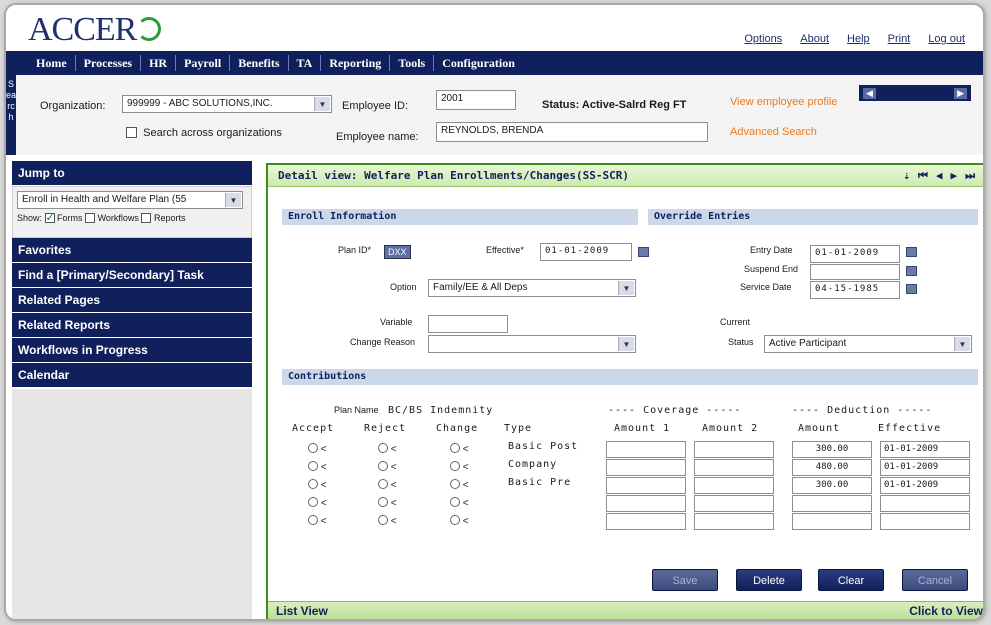 The width and height of the screenshot is (991, 625). Describe the element at coordinates (899, 39) in the screenshot. I see `print-link: Print` at that location.